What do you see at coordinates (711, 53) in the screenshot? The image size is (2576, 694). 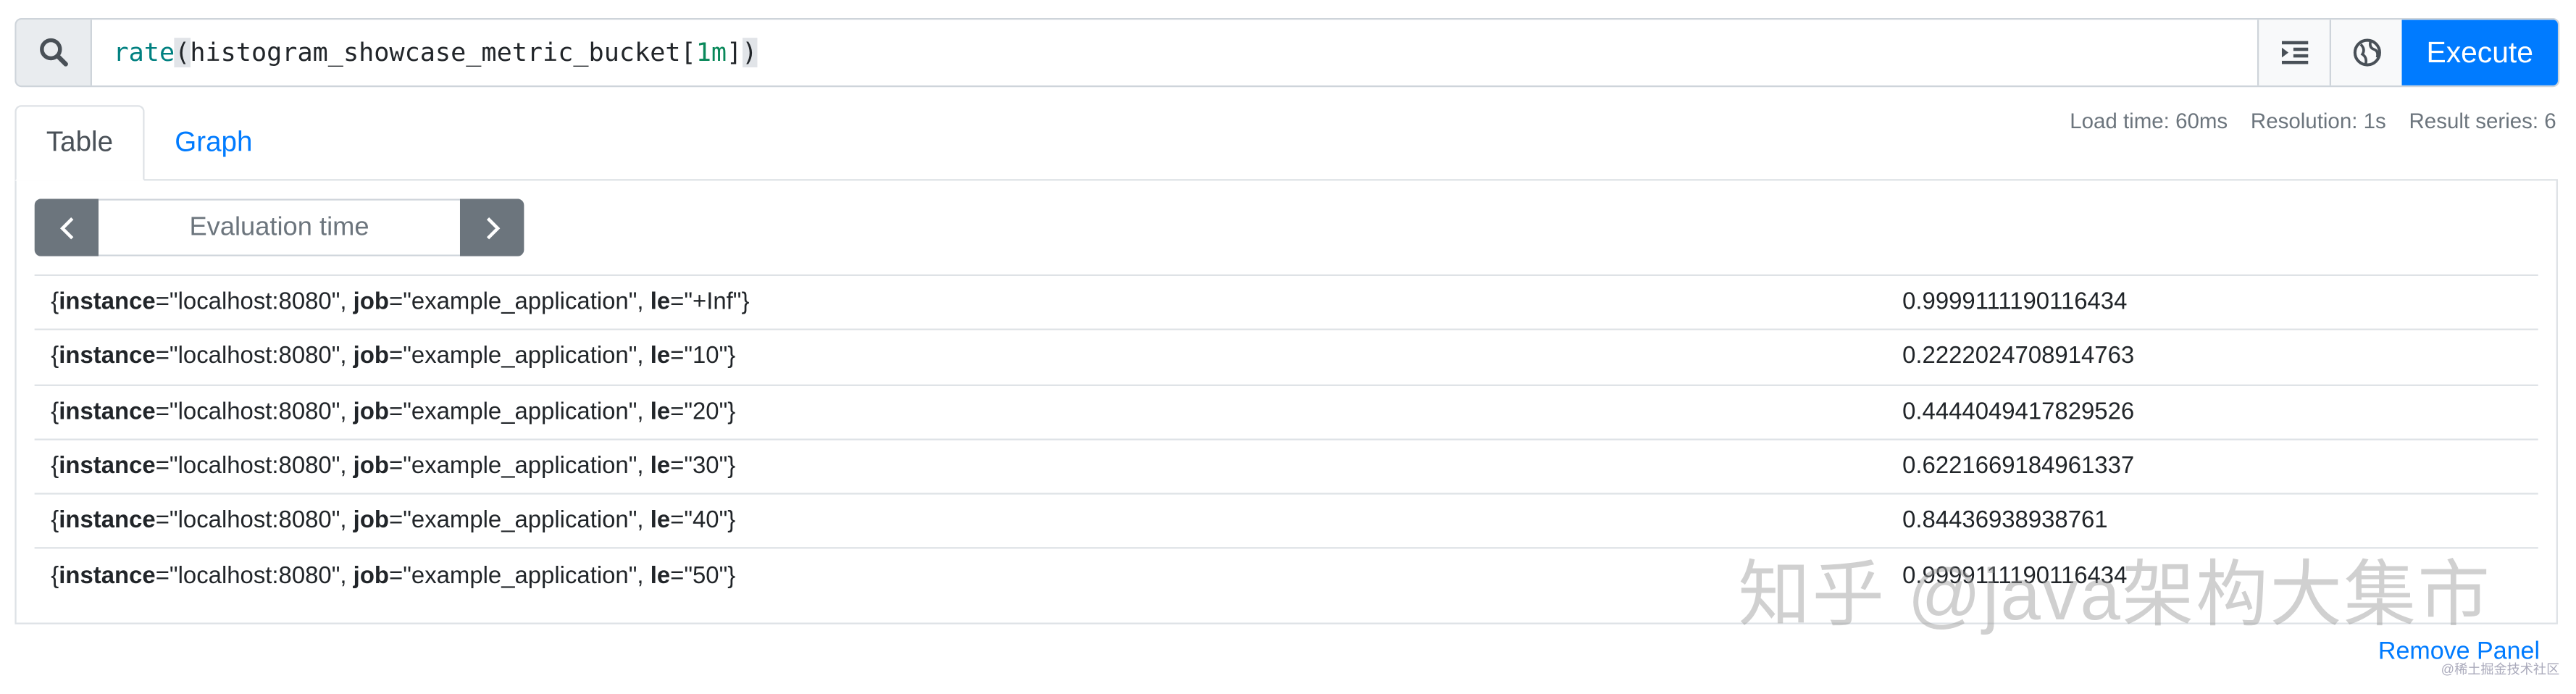 I see `query-range: 1m` at bounding box center [711, 53].